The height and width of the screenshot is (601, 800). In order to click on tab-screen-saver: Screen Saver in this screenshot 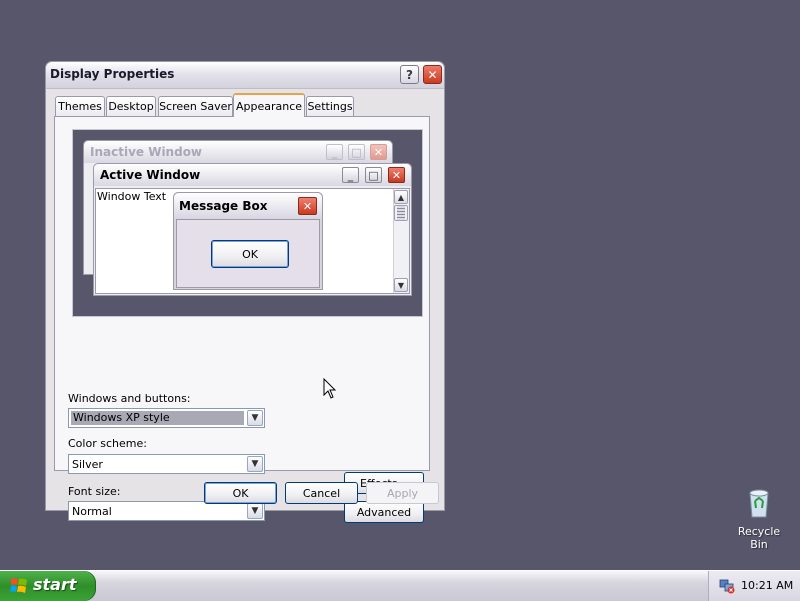, I will do `click(195, 106)`.